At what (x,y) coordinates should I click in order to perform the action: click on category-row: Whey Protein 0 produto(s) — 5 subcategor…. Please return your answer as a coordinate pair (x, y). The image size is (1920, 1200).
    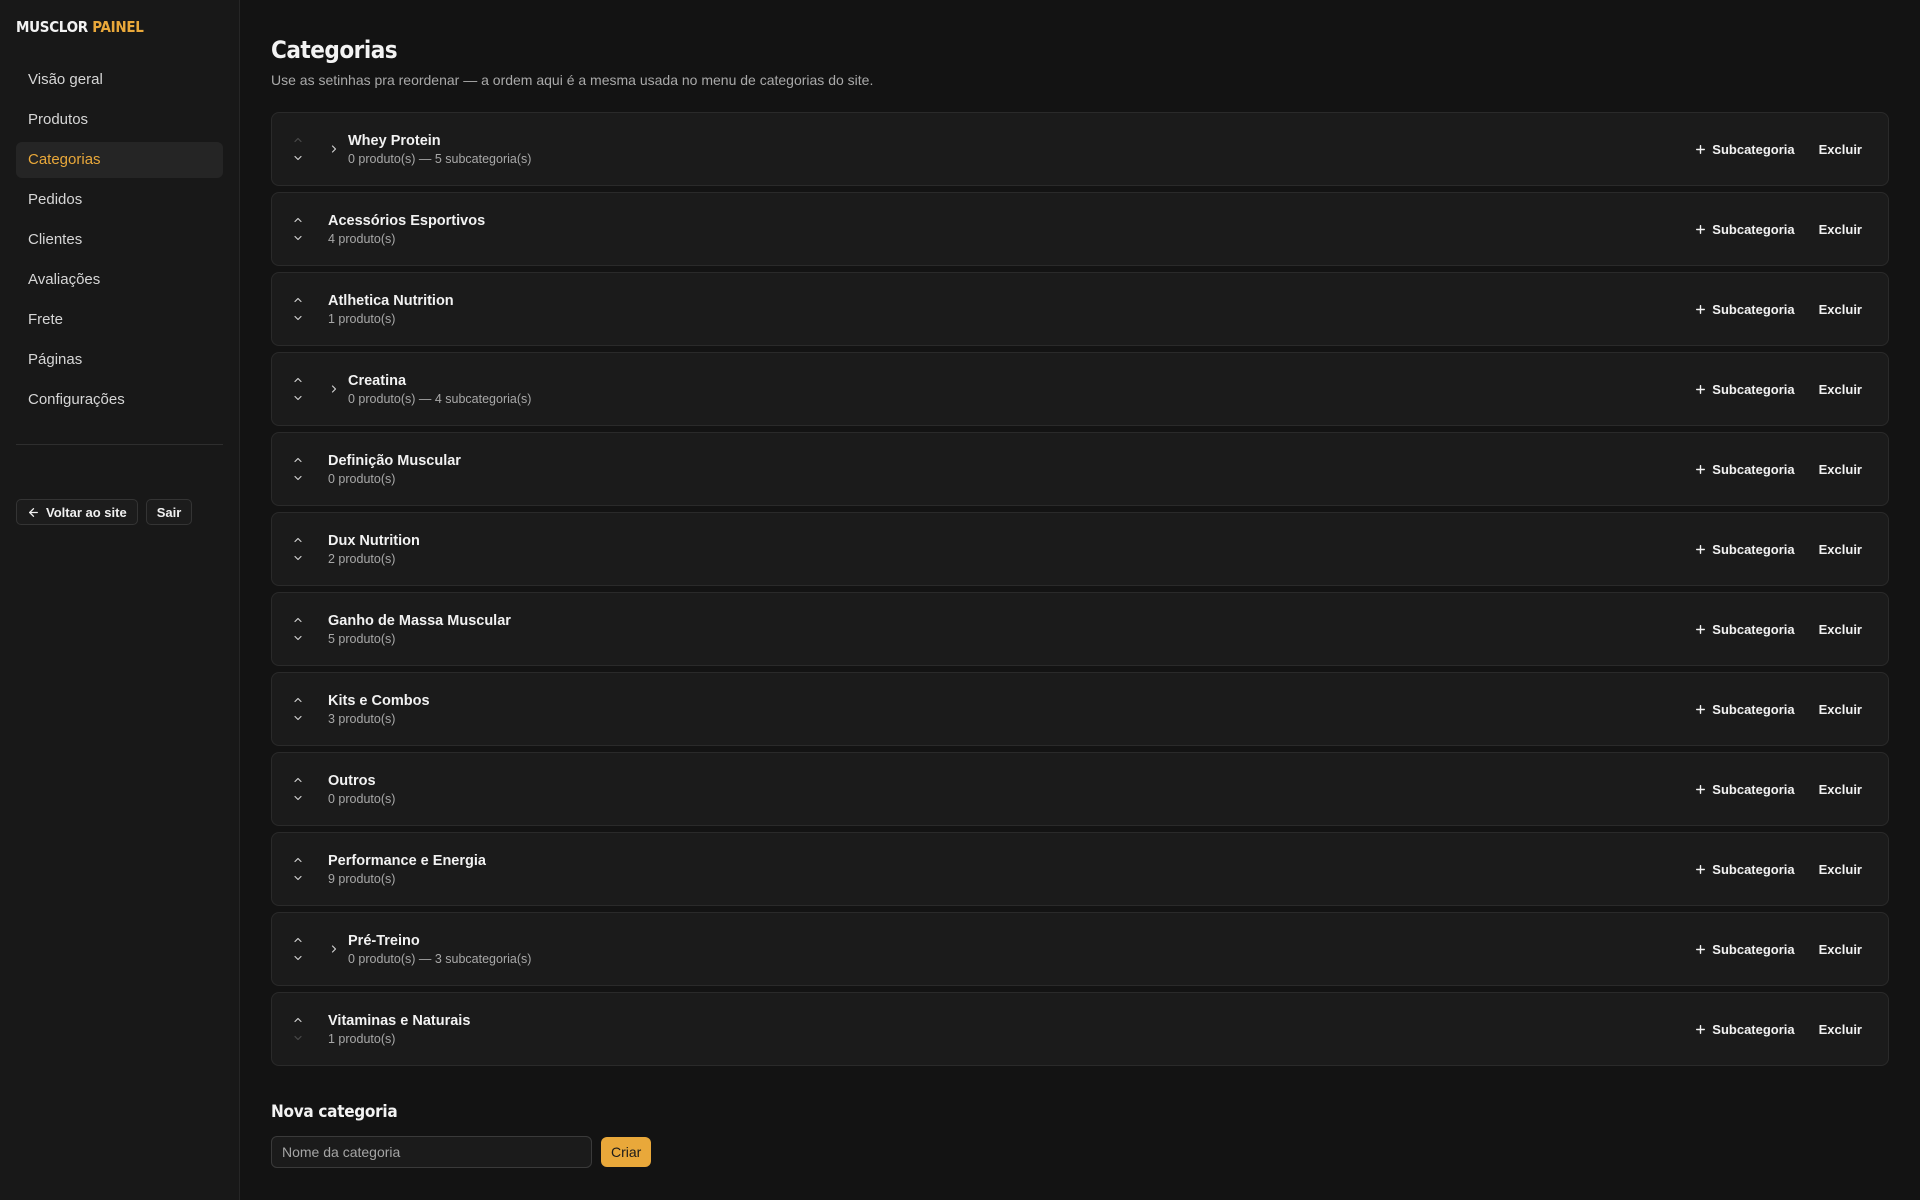
    Looking at the image, I should click on (1080, 149).